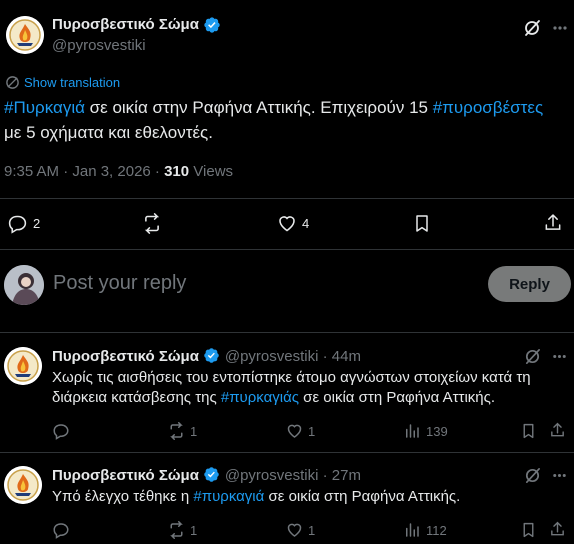 The image size is (574, 544). What do you see at coordinates (136, 397) in the screenshot?
I see `reply-text-part: διάρκεια κατάσβεσης της` at bounding box center [136, 397].